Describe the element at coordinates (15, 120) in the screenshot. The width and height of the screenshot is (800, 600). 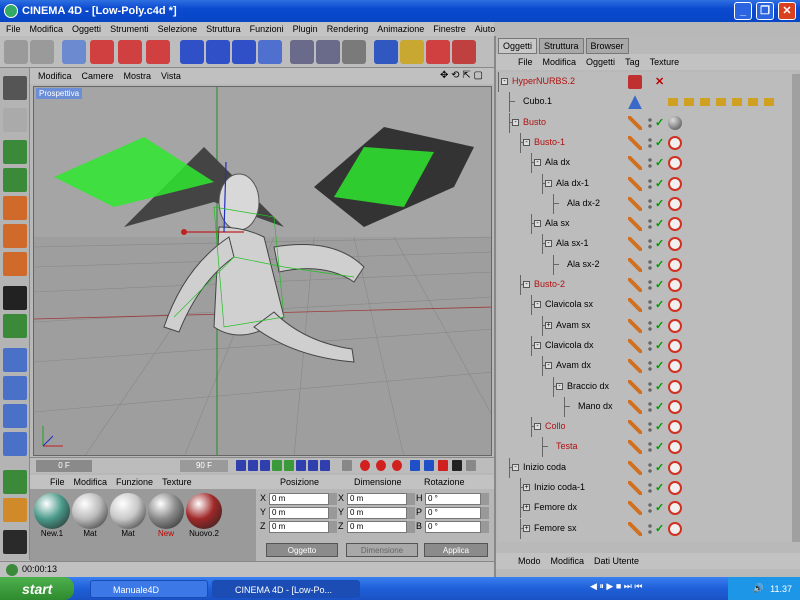
I see `object-mode-icon` at that location.